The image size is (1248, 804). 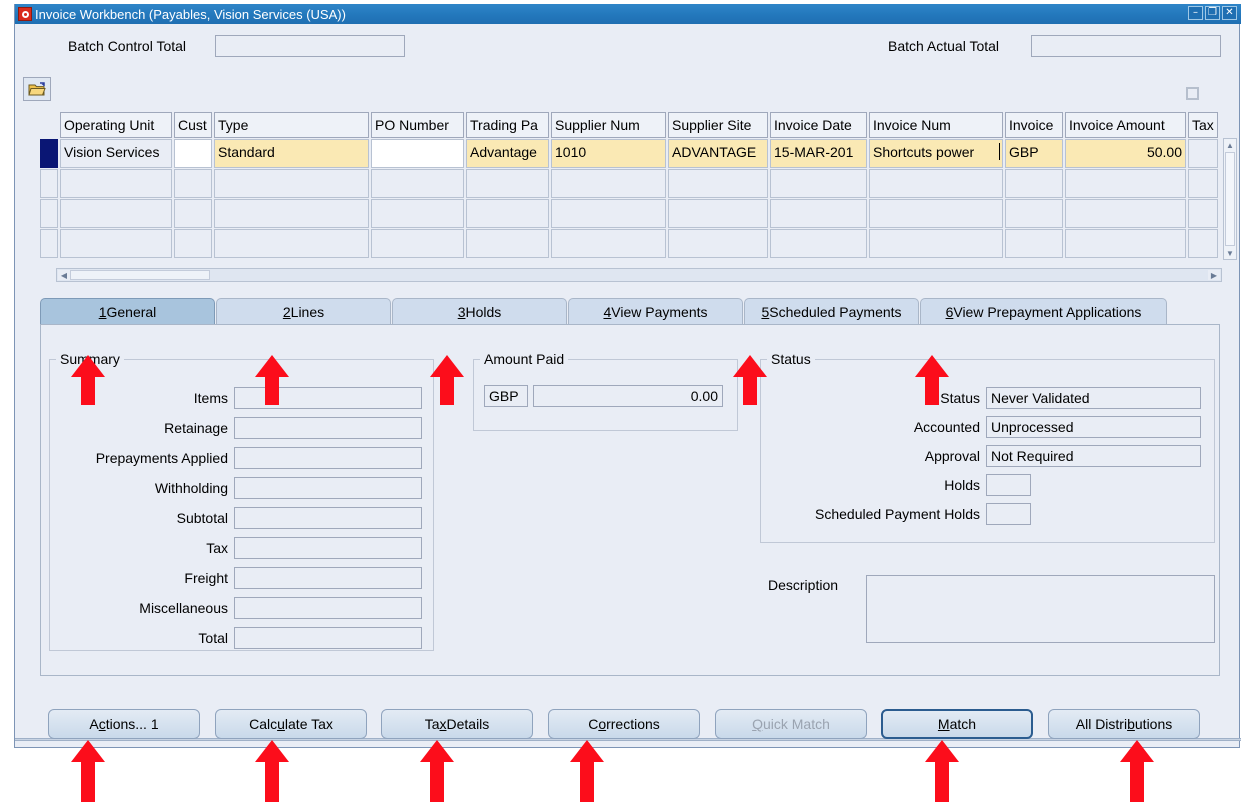 What do you see at coordinates (307, 312) in the screenshot?
I see `tab-label: Lines` at bounding box center [307, 312].